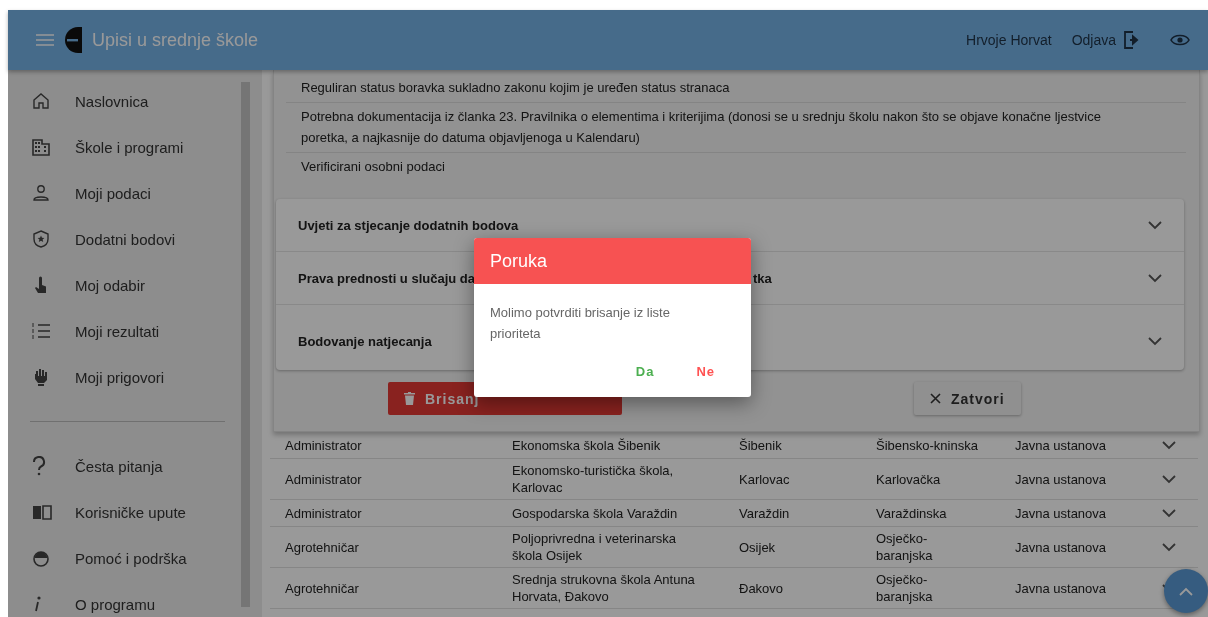  I want to click on table-cell-text: Šibenik, so click(761, 445).